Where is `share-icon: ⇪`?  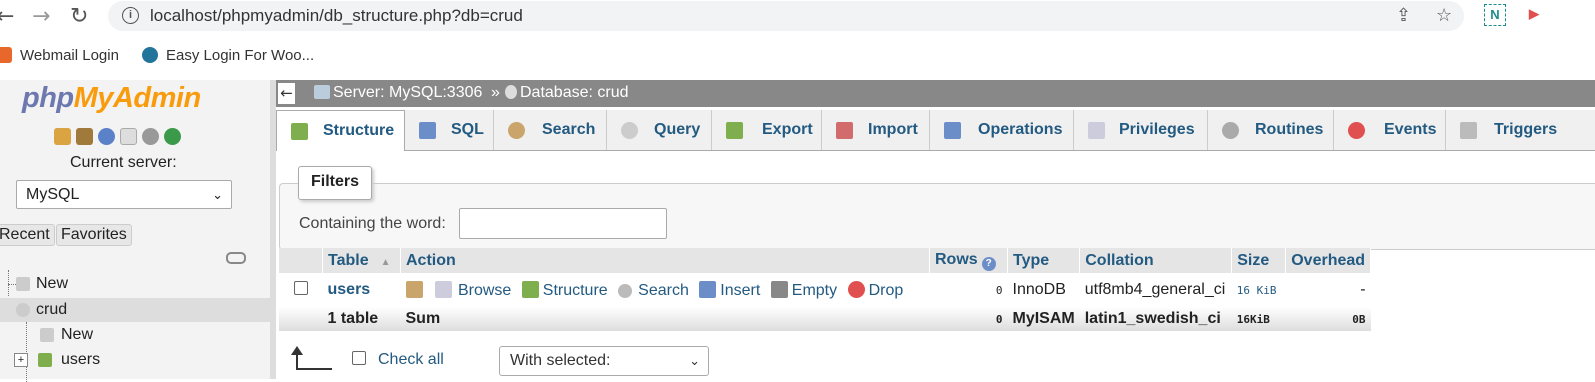 share-icon: ⇪ is located at coordinates (1403, 15).